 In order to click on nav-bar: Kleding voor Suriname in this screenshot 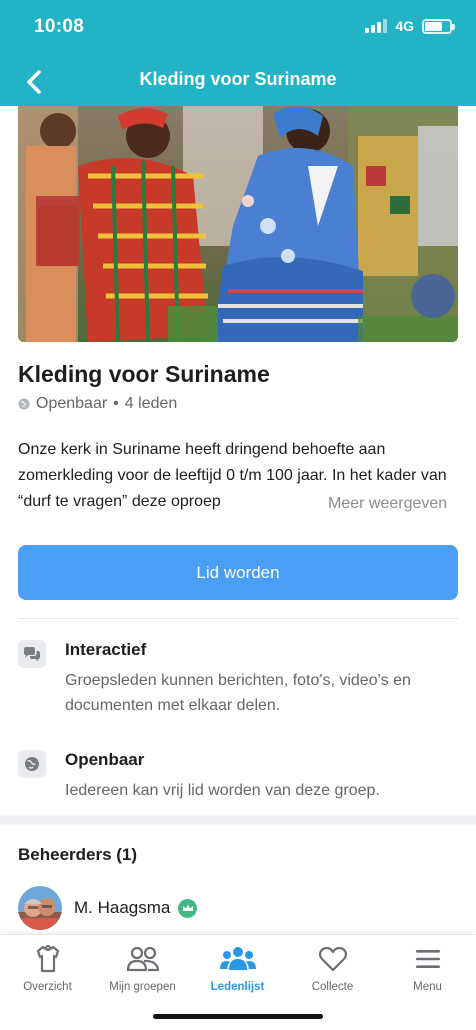, I will do `click(238, 82)`.